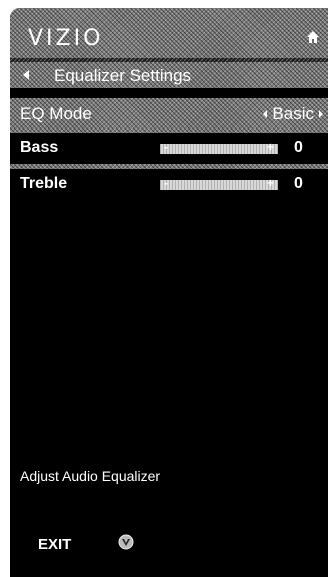 Image resolution: width=328 pixels, height=577 pixels. I want to click on treble-row: Treble - + 0, so click(169, 185).